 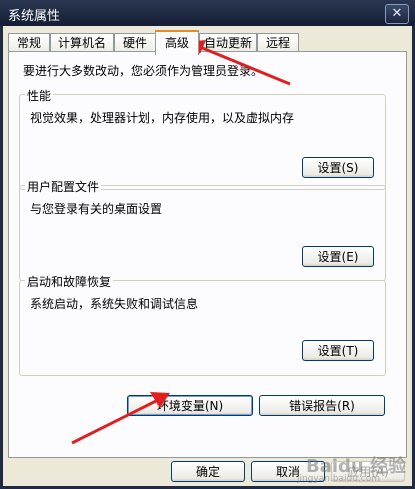 I want to click on tab-advanced: 高级, so click(x=177, y=42).